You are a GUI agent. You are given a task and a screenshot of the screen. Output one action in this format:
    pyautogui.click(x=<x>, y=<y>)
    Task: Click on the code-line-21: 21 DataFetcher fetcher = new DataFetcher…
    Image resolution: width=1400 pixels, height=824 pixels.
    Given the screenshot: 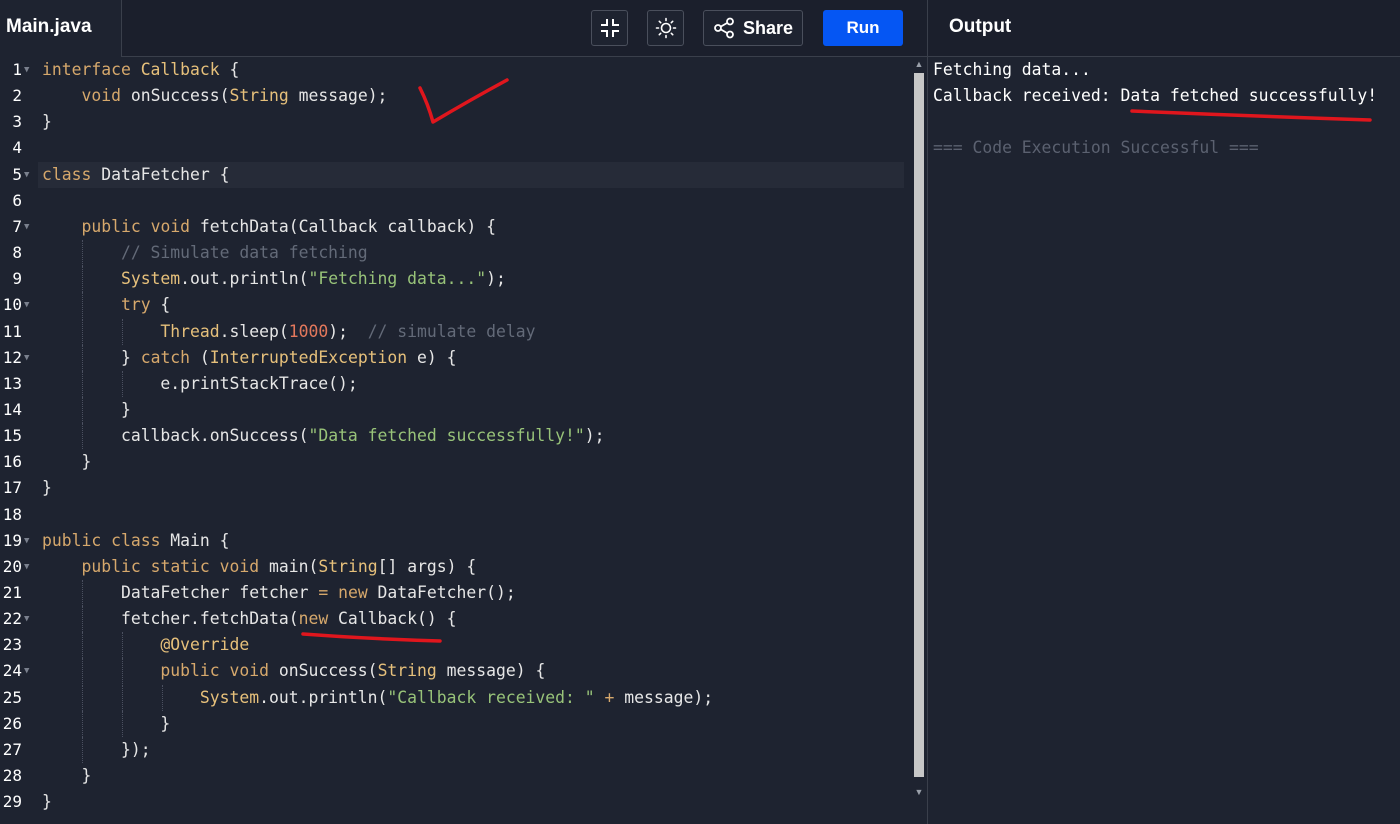 What is the action you would take?
    pyautogui.click(x=456, y=593)
    